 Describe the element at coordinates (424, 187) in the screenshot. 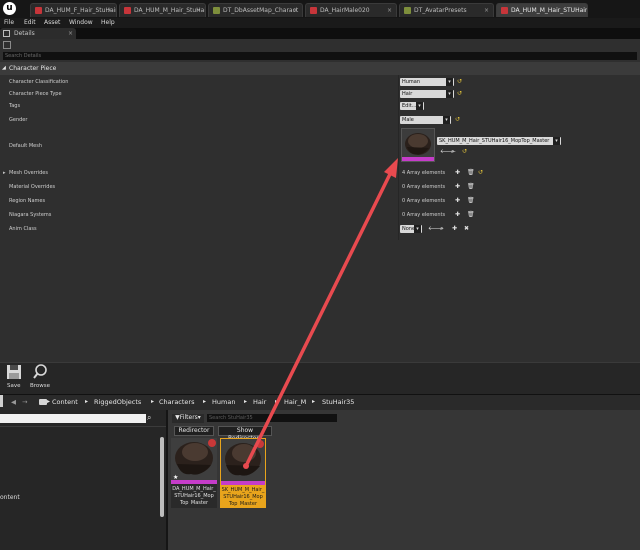

I see `material-overrides-count: 0 Array elements` at that location.